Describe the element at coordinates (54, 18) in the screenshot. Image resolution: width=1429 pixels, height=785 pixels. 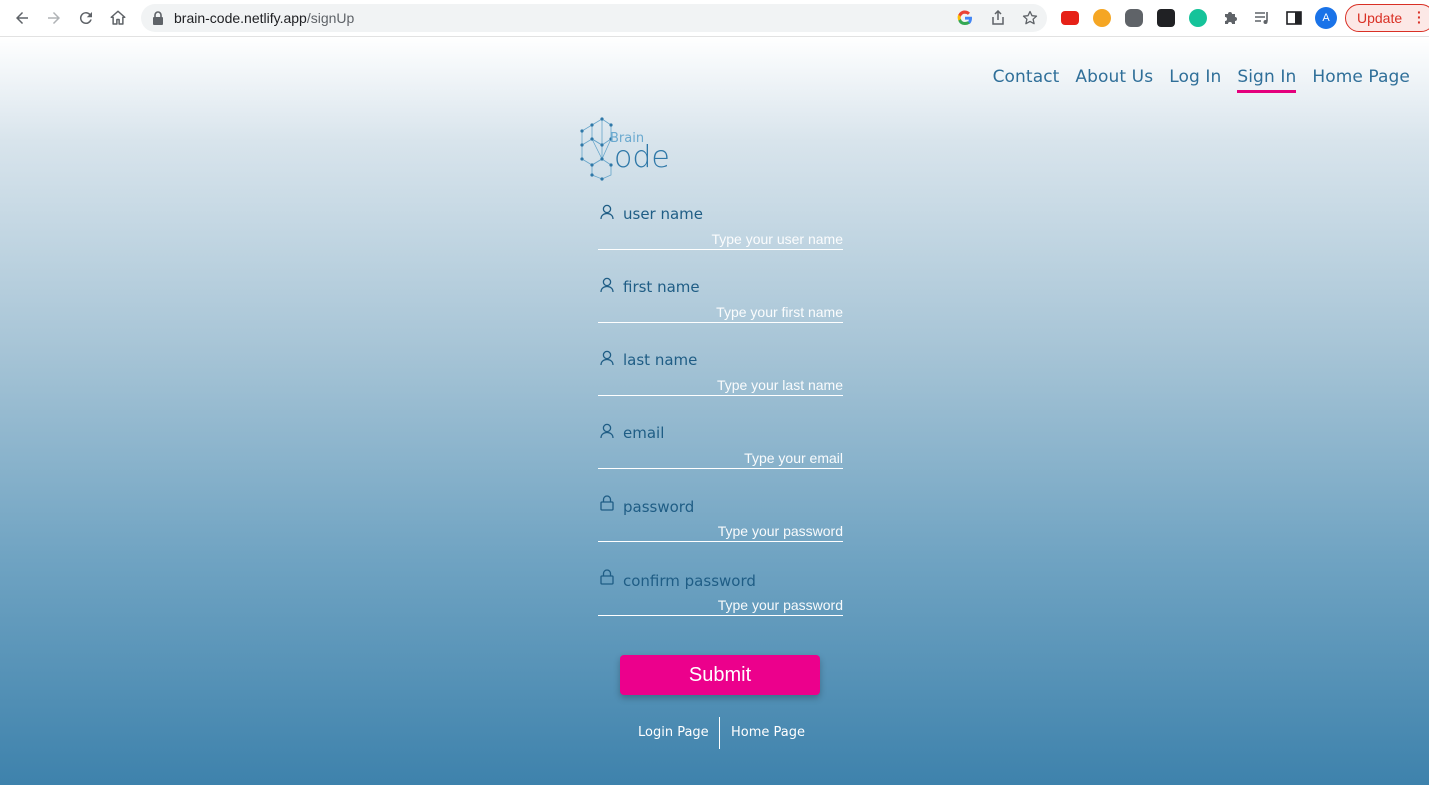
I see `forward-arrow-icon` at that location.